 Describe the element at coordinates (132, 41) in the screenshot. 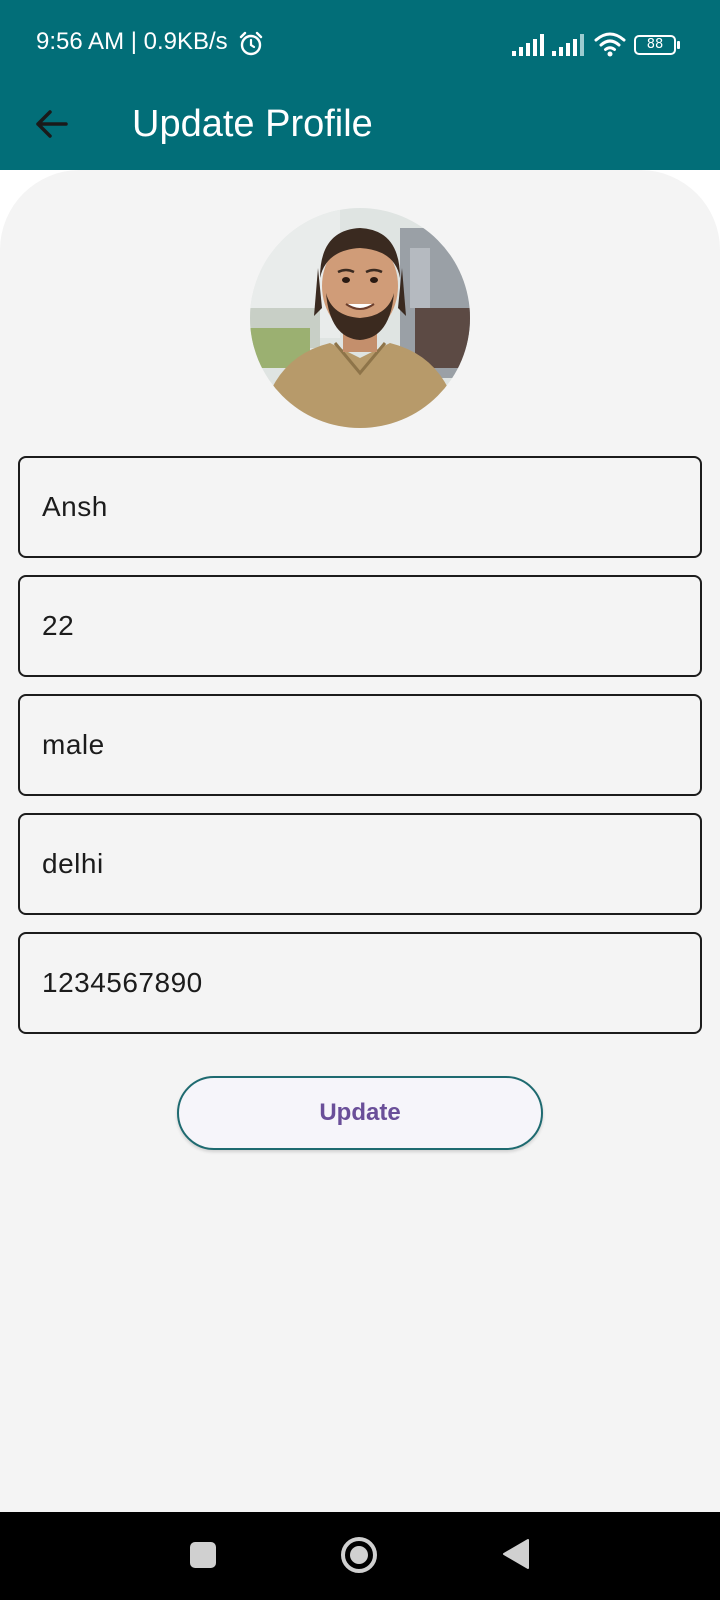

I see `status-time: 9:56 AM | 0.9KB/s` at that location.